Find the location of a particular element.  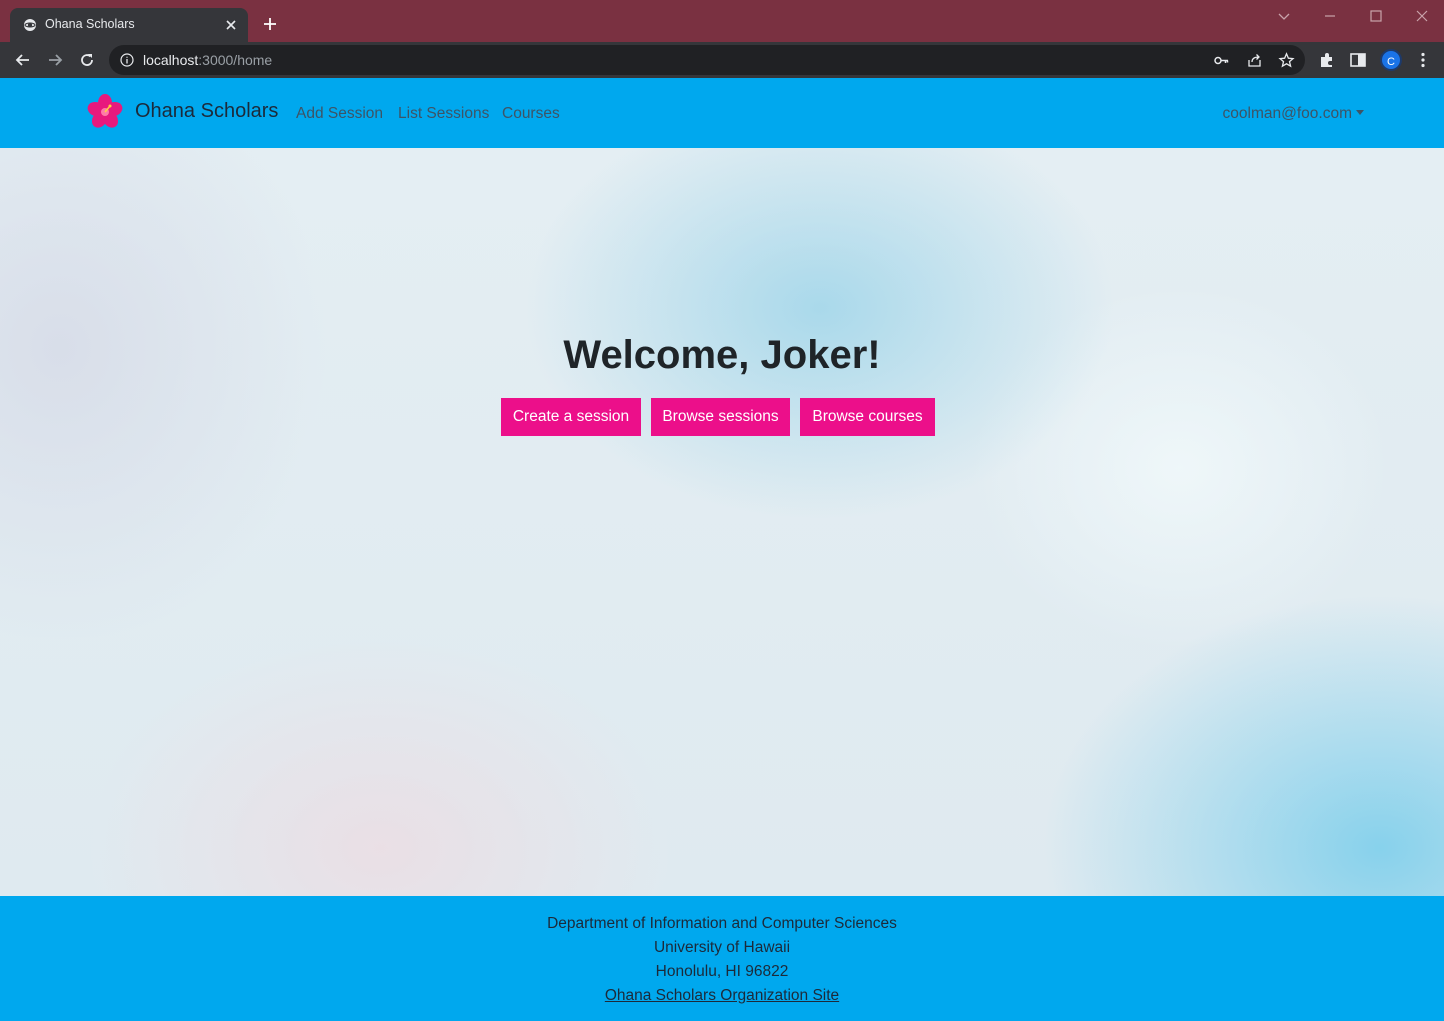

organization-site-link: Ohana Scholars Organization Site is located at coordinates (722, 995).